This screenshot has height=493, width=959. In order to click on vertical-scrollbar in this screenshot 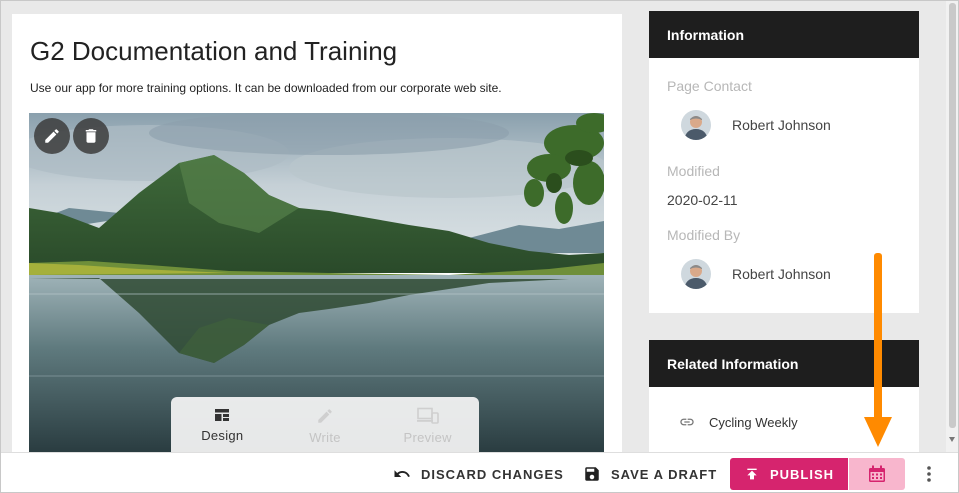, I will do `click(952, 226)`.